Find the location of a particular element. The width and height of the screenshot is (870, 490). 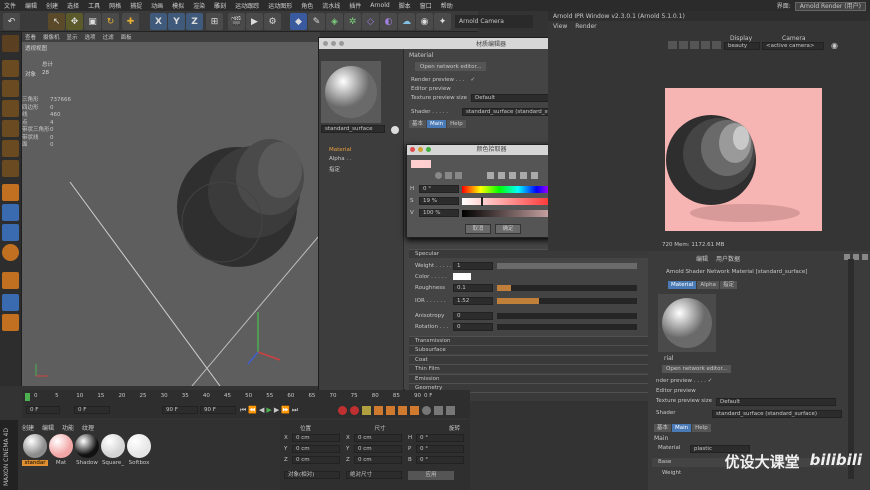

menu-item: 模拟 is located at coordinates (178, 5).